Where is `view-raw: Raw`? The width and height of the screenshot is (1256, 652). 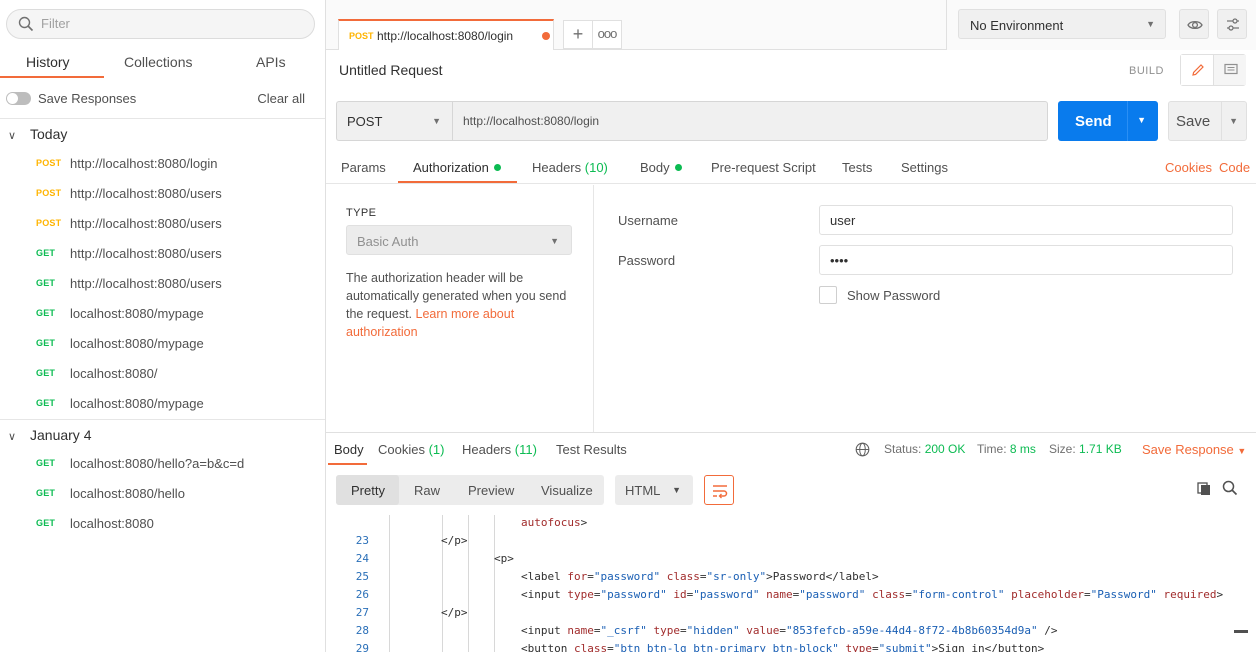
view-raw: Raw is located at coordinates (427, 490).